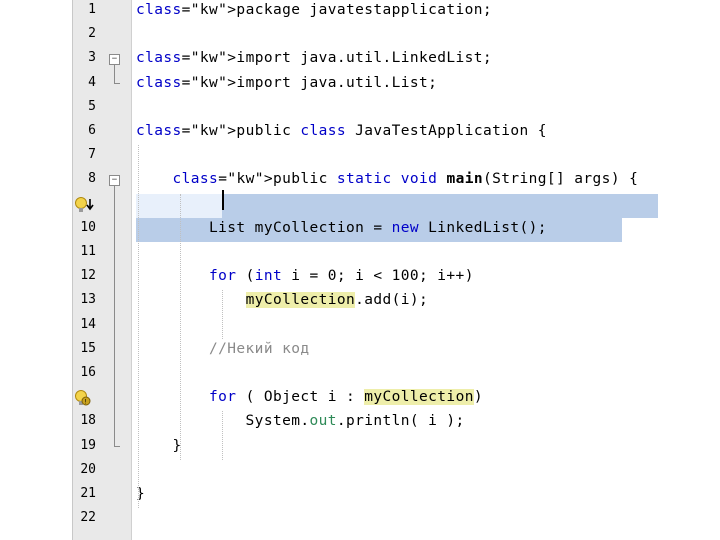 This screenshot has height=540, width=720. What do you see at coordinates (179, 205) in the screenshot?
I see `caret-line-left` at bounding box center [179, 205].